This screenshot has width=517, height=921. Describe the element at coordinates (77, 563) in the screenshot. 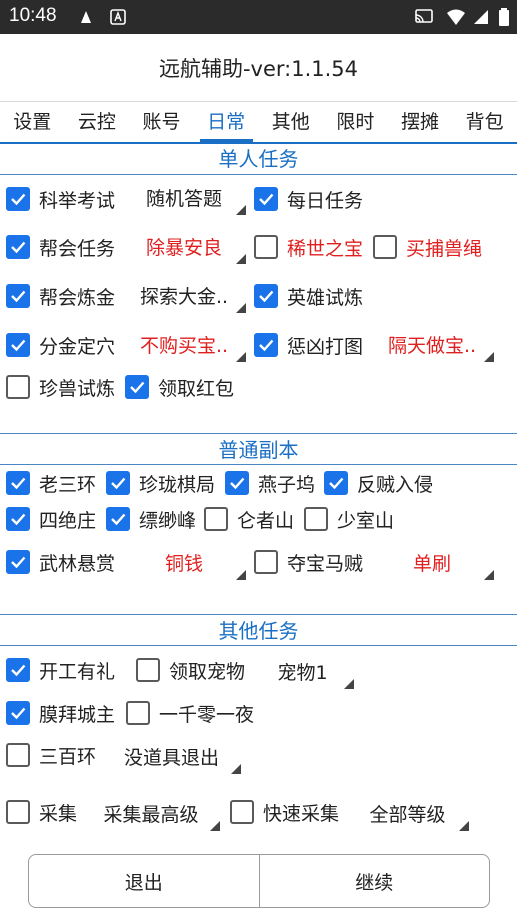

I see `checkbox-label: 武林悬赏` at that location.